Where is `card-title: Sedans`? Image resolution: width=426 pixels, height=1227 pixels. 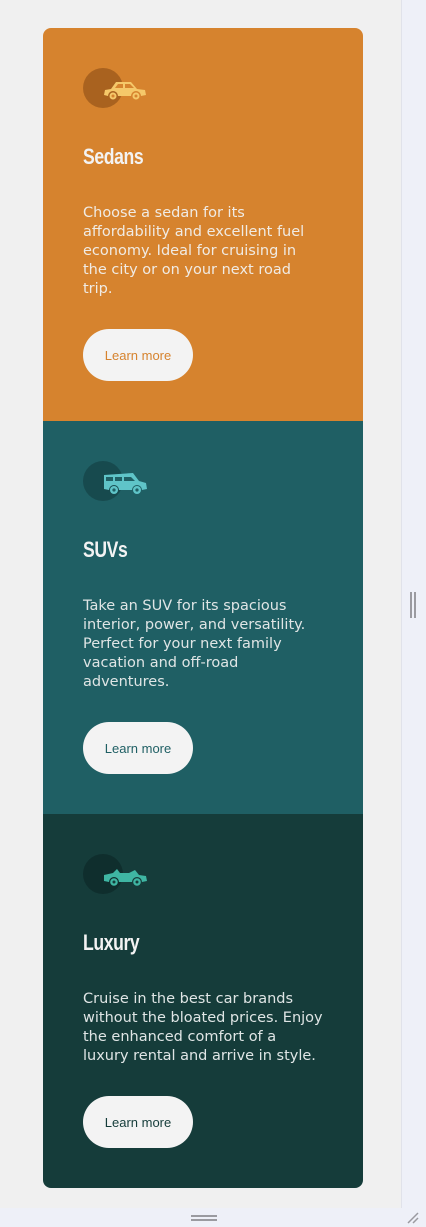
card-title: Sedans is located at coordinates (113, 156).